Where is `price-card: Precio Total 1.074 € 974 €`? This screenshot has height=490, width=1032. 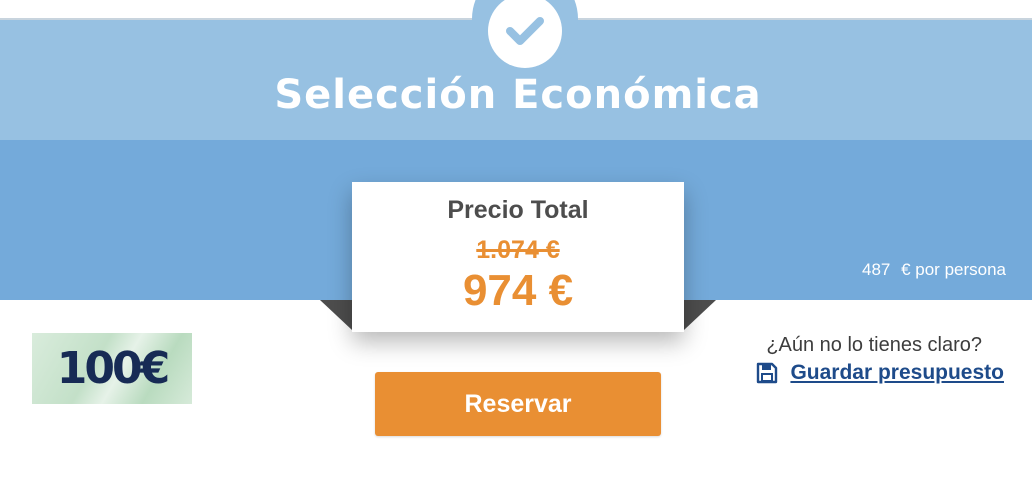
price-card: Precio Total 1.074 € 974 € is located at coordinates (518, 257).